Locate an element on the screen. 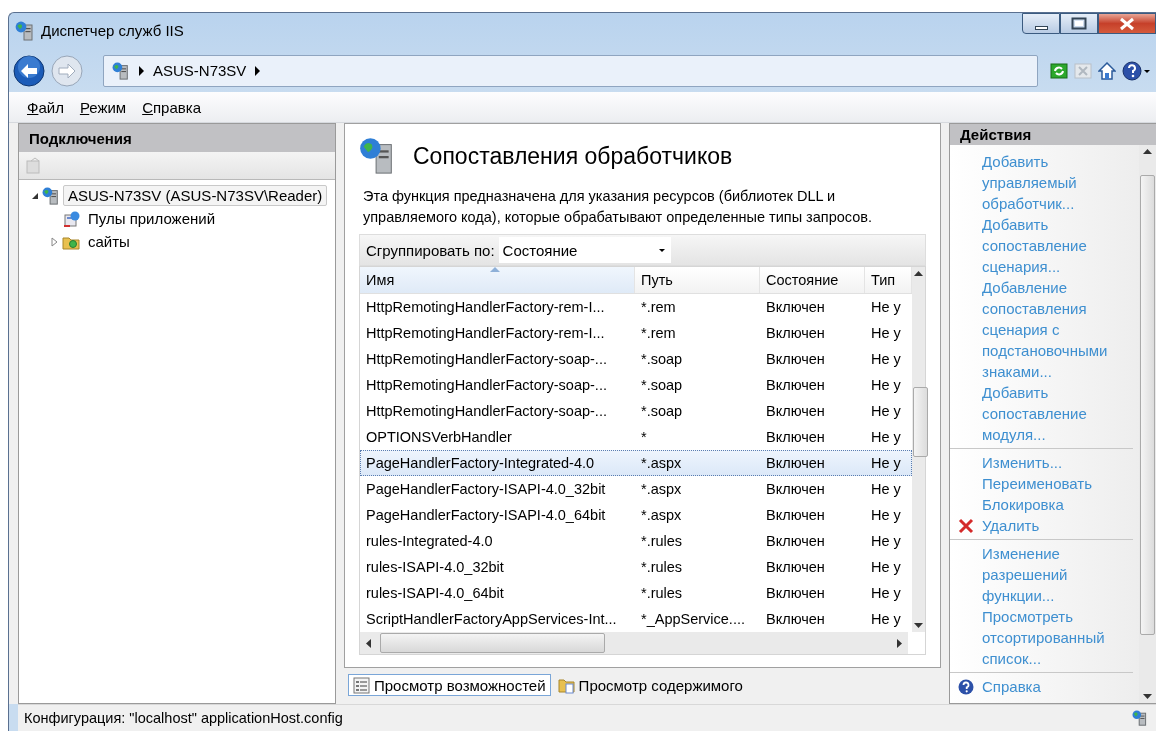  table-row: rules-ISAPI-4.0_32bit *.rules Включен Не у is located at coordinates (636, 567).